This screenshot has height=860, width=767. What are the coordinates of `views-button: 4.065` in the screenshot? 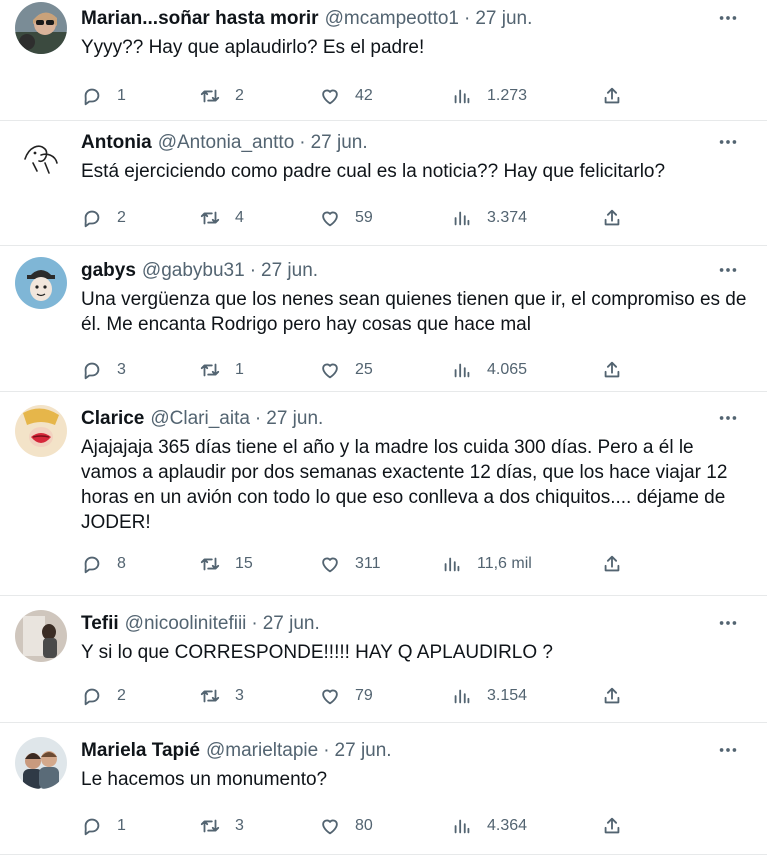 It's located at (489, 370).